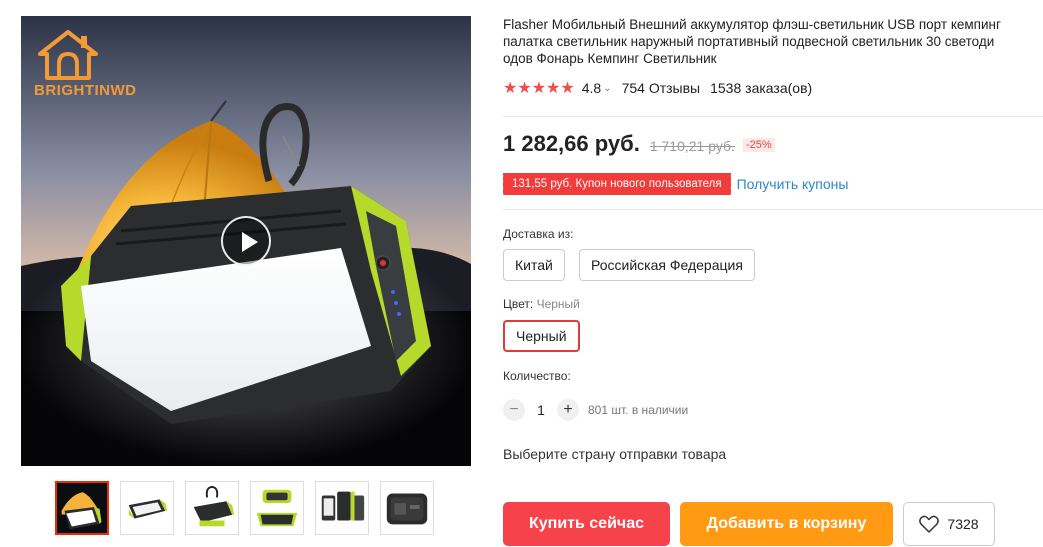  I want to click on quantity-label: Количество:, so click(537, 376).